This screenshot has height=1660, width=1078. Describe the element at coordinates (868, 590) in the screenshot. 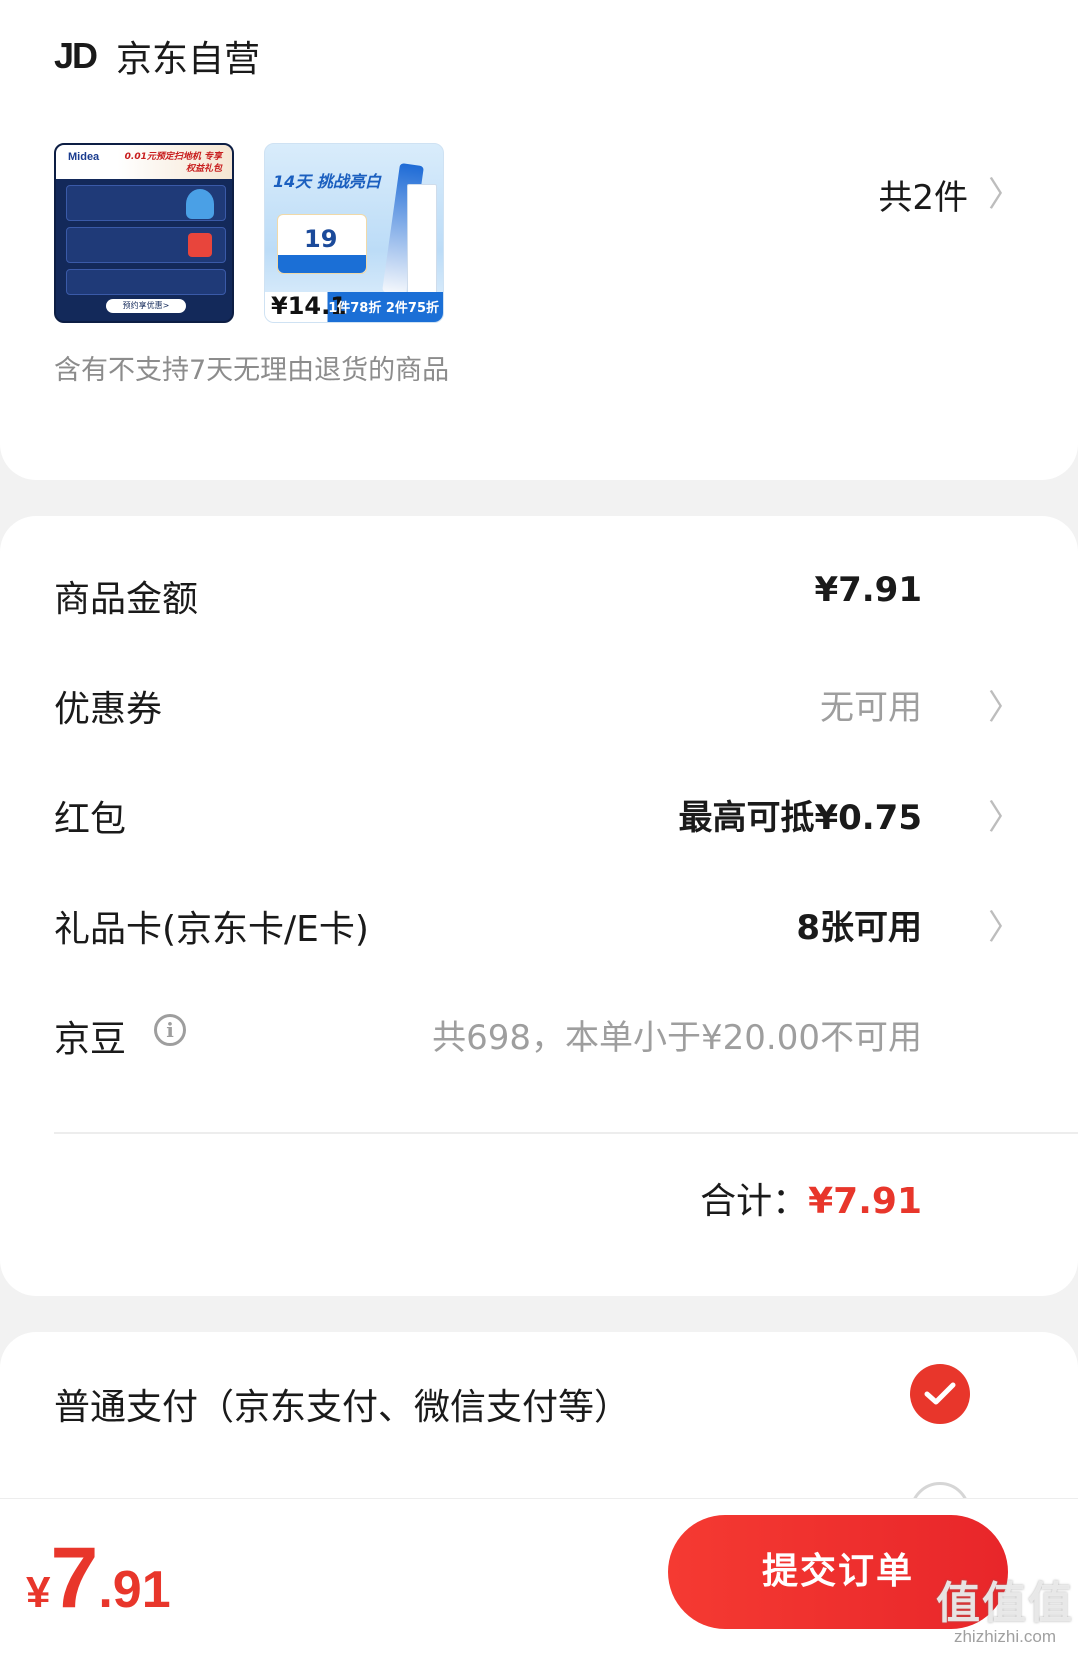

I see `row-value: ¥7.91` at that location.